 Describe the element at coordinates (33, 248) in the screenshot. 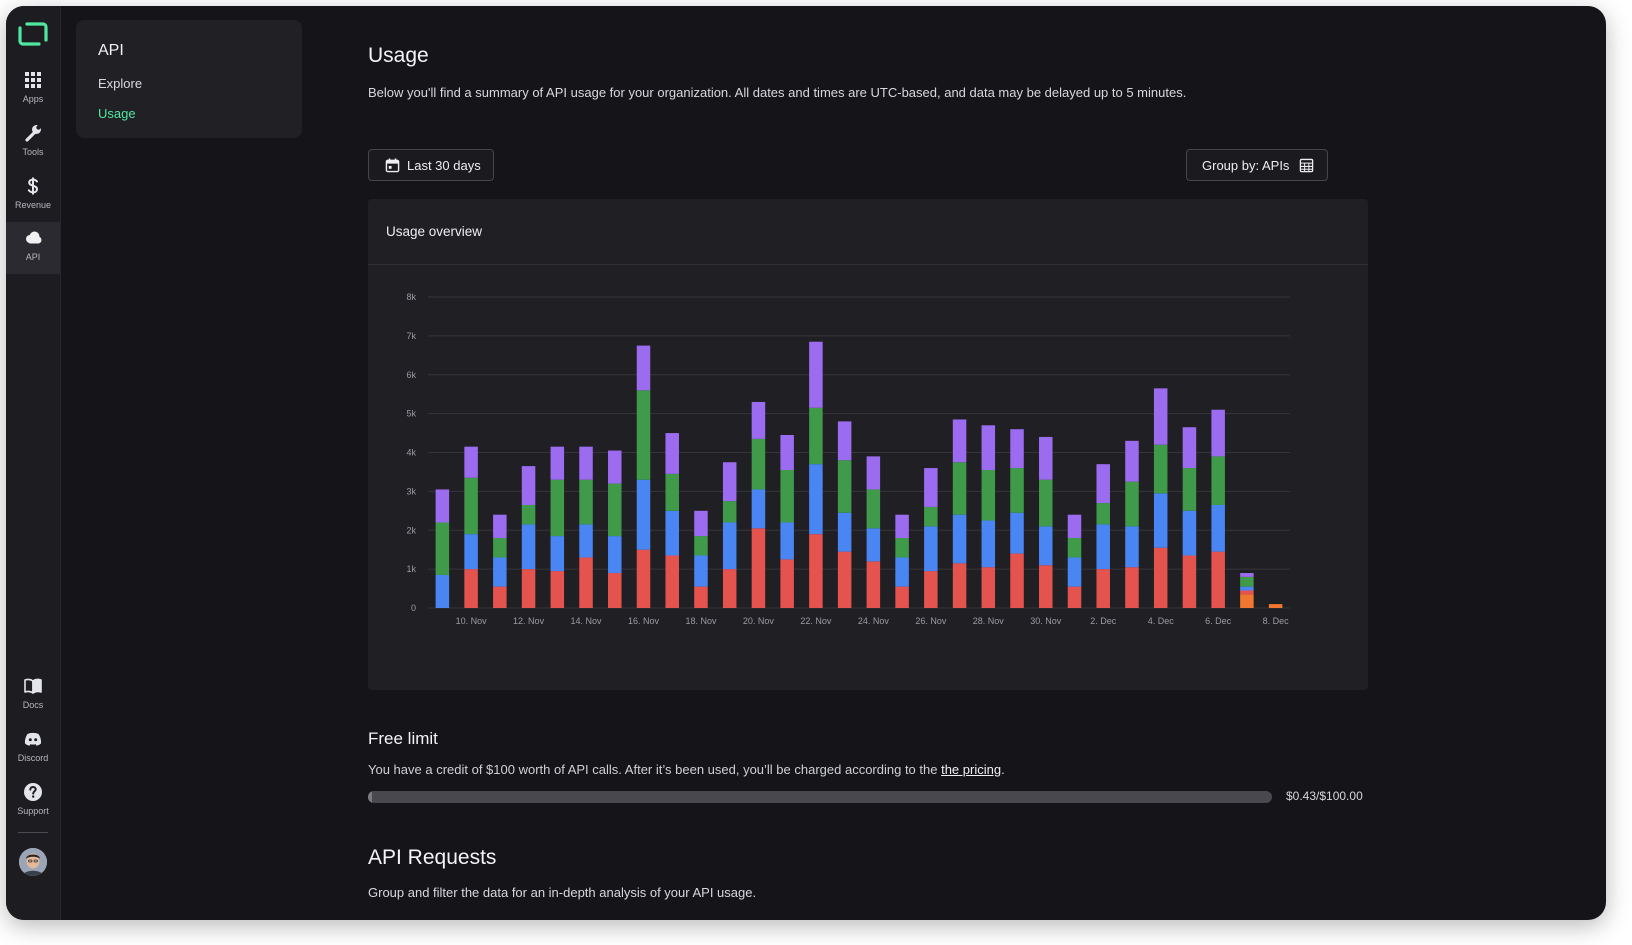

I see `rail-item-api: API` at that location.